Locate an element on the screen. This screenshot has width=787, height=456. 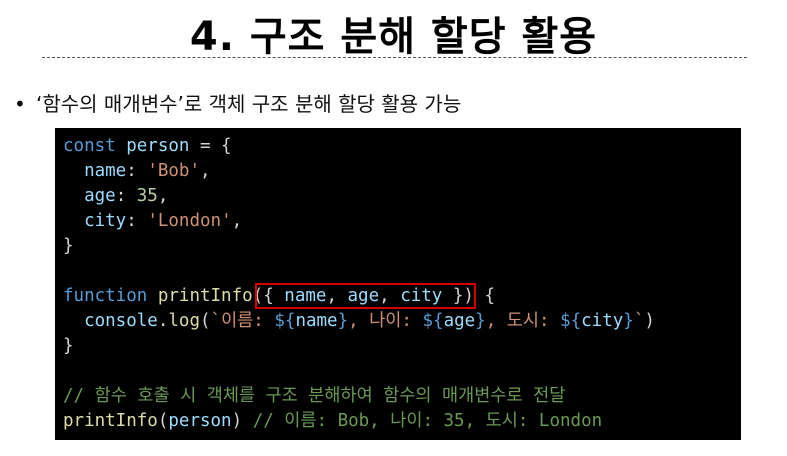
code-punct: = { is located at coordinates (210, 146).